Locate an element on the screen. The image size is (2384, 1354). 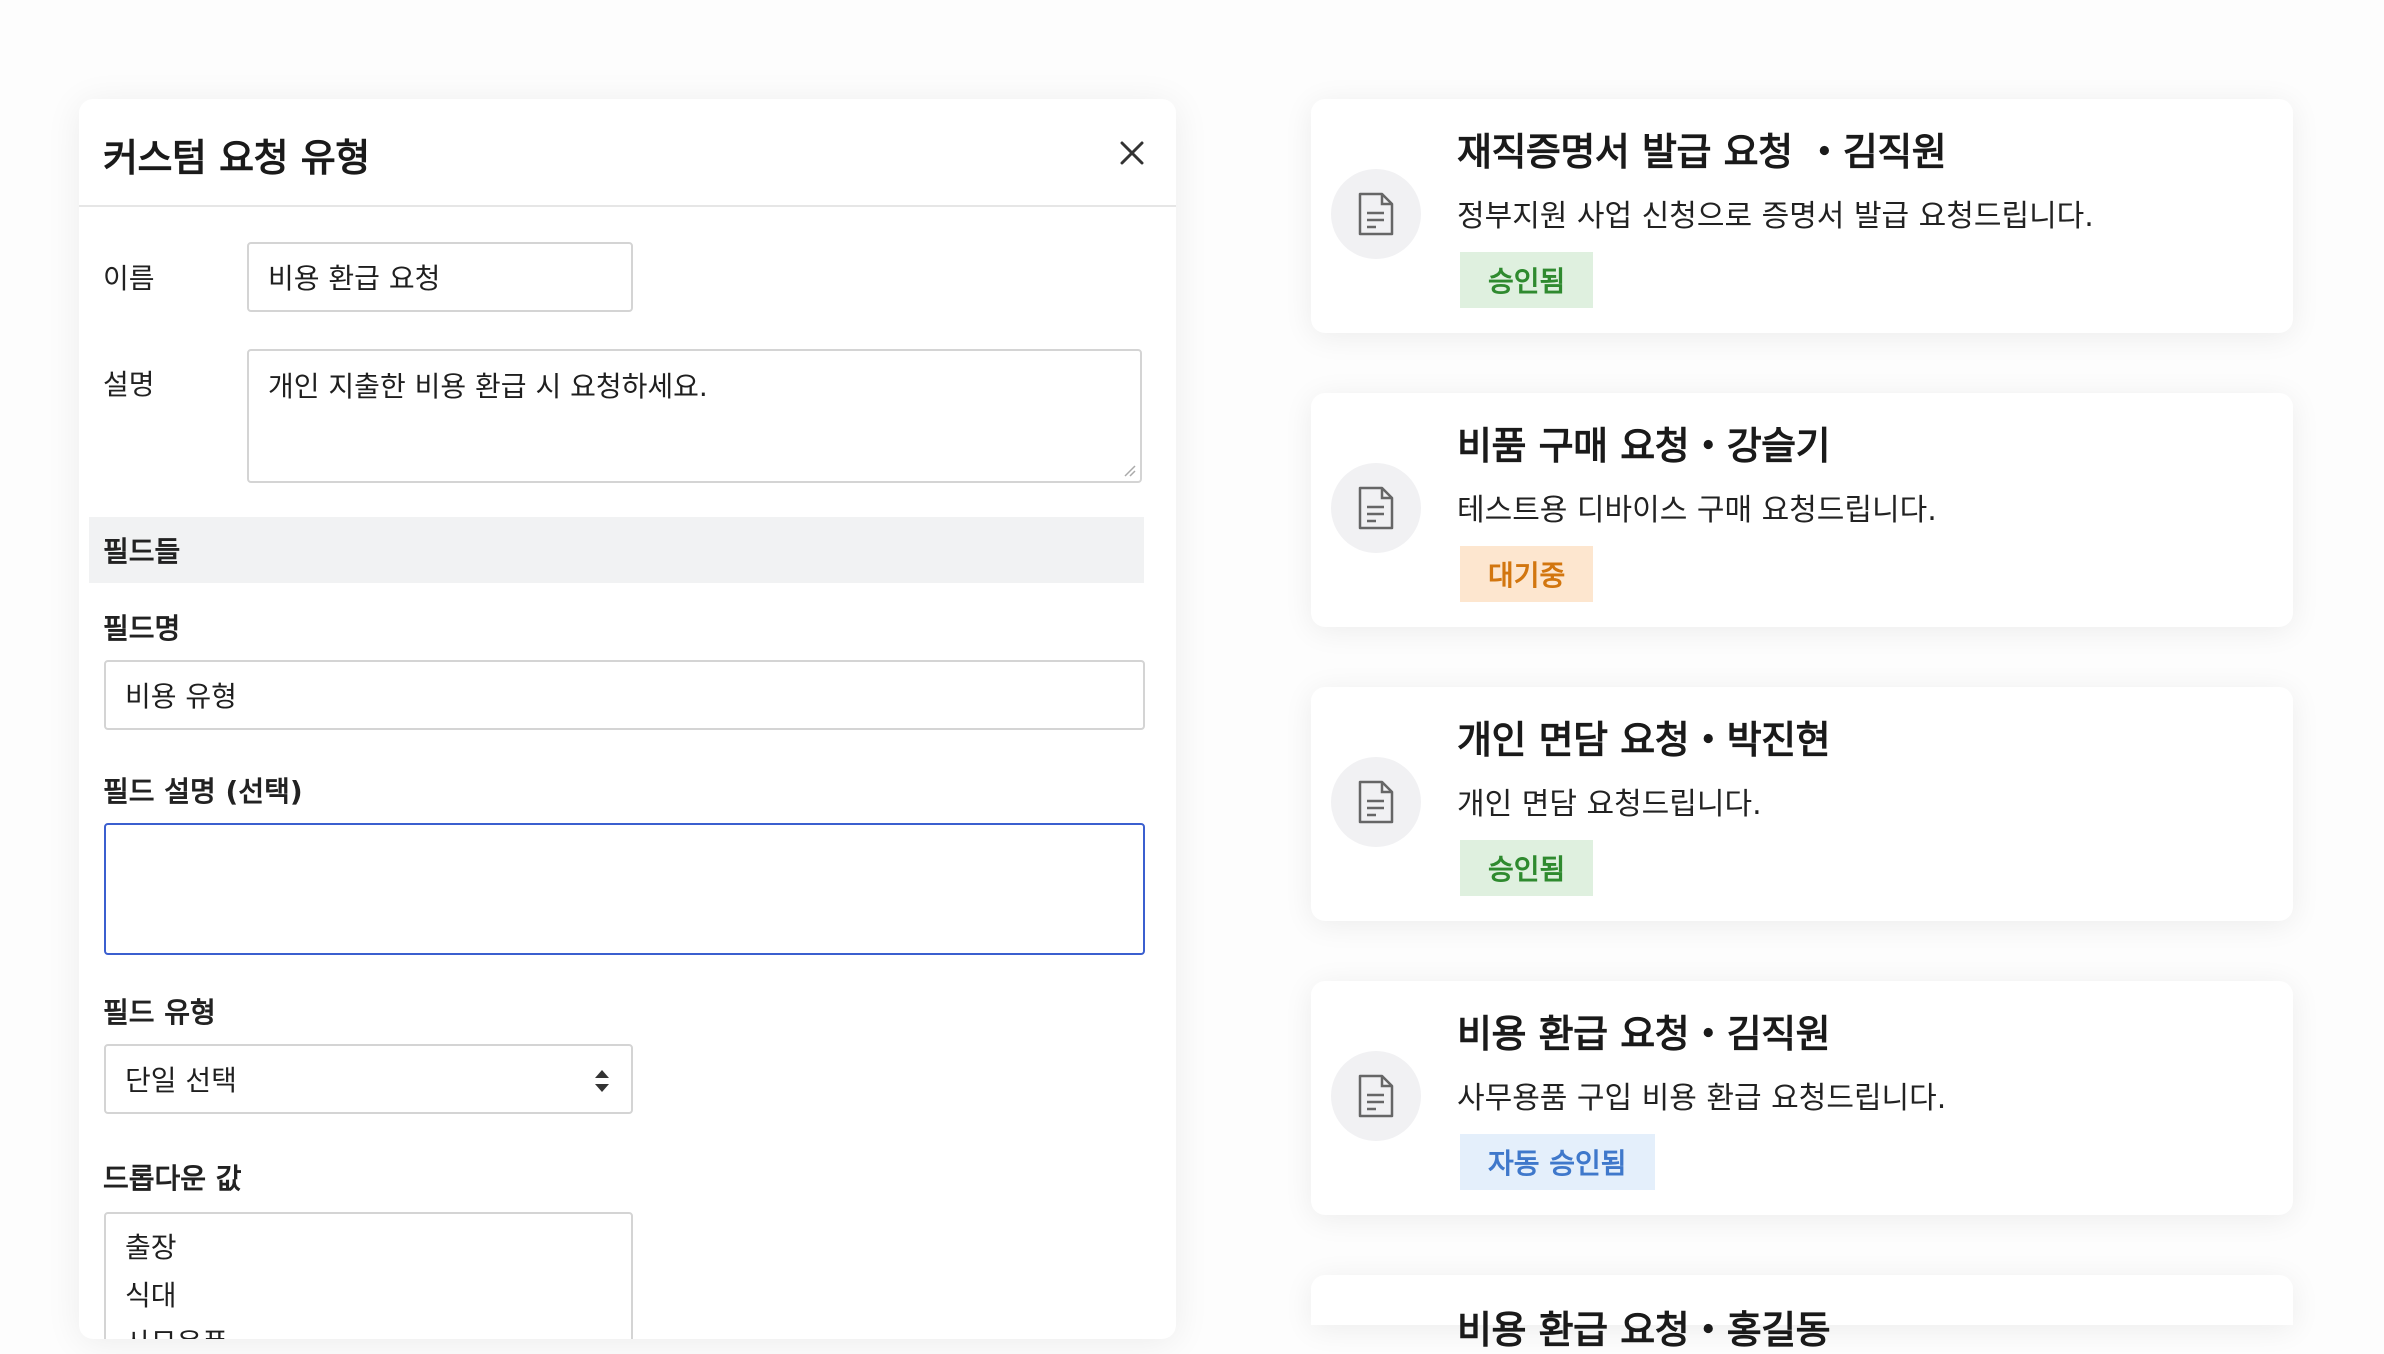
field-name-input: 비용 유형 is located at coordinates (624, 695).